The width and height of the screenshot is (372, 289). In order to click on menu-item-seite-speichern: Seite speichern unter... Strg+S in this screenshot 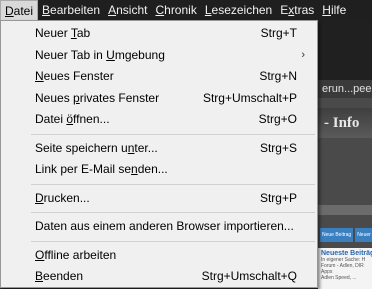, I will do `click(159, 149)`.